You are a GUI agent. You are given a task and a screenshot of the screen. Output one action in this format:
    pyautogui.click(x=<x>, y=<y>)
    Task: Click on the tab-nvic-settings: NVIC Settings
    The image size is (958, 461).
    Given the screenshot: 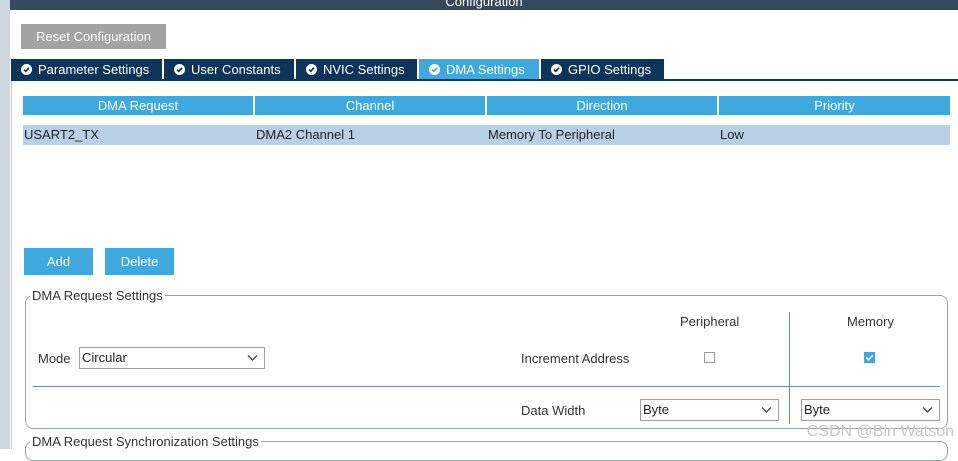 What is the action you would take?
    pyautogui.click(x=356, y=69)
    